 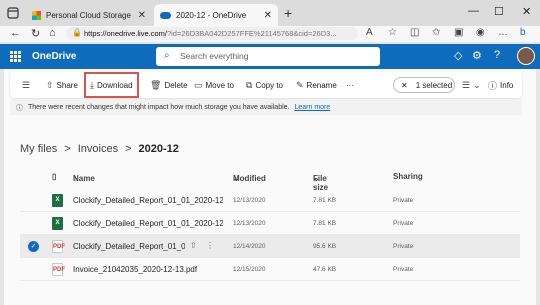 What do you see at coordinates (52, 33) in the screenshot?
I see `home-icon: ⌂` at bounding box center [52, 33].